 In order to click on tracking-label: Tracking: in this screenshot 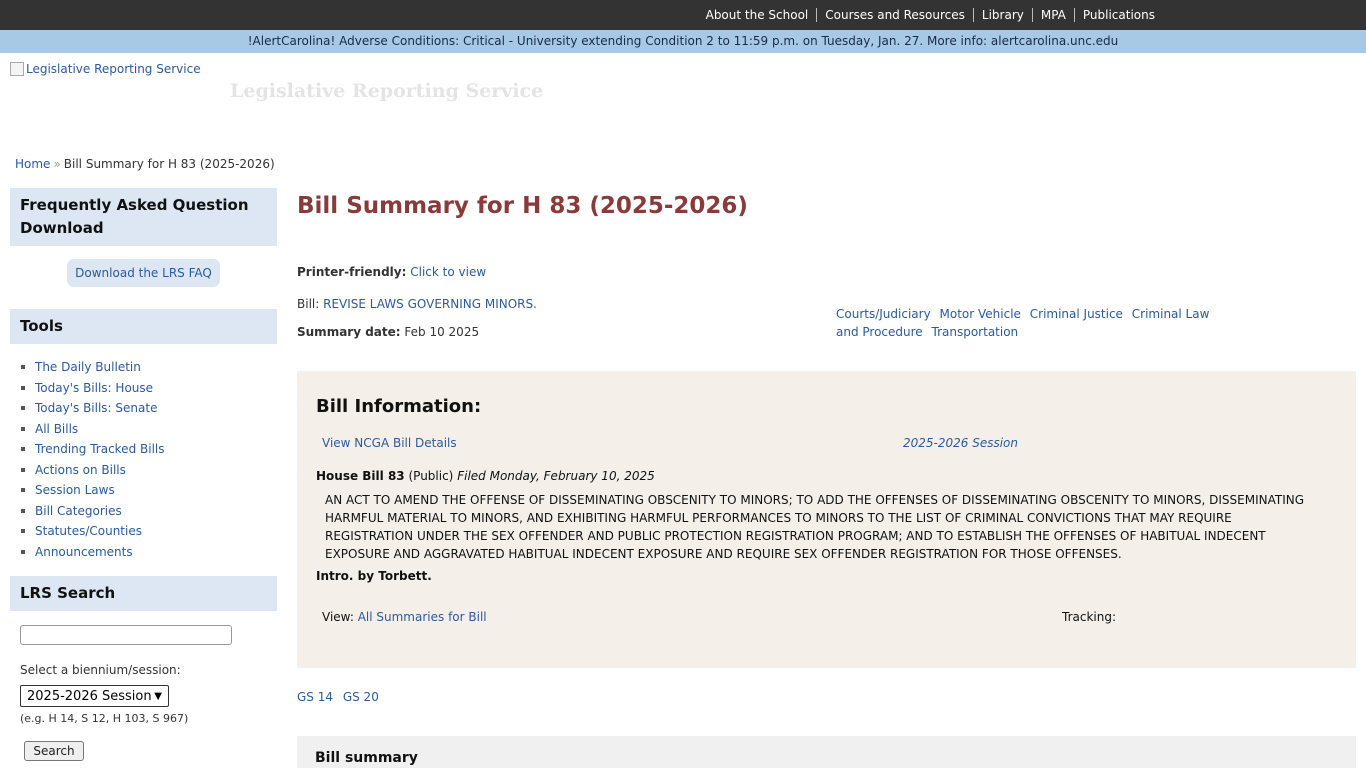, I will do `click(1089, 617)`.